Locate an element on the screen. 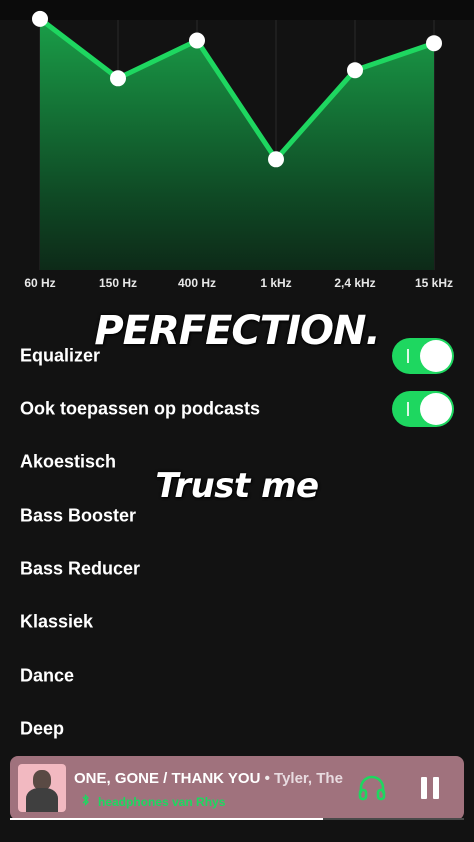 The image size is (474, 842). track-info: ONE, GONE / THANK YOU • Tyler, The C is located at coordinates (210, 780).